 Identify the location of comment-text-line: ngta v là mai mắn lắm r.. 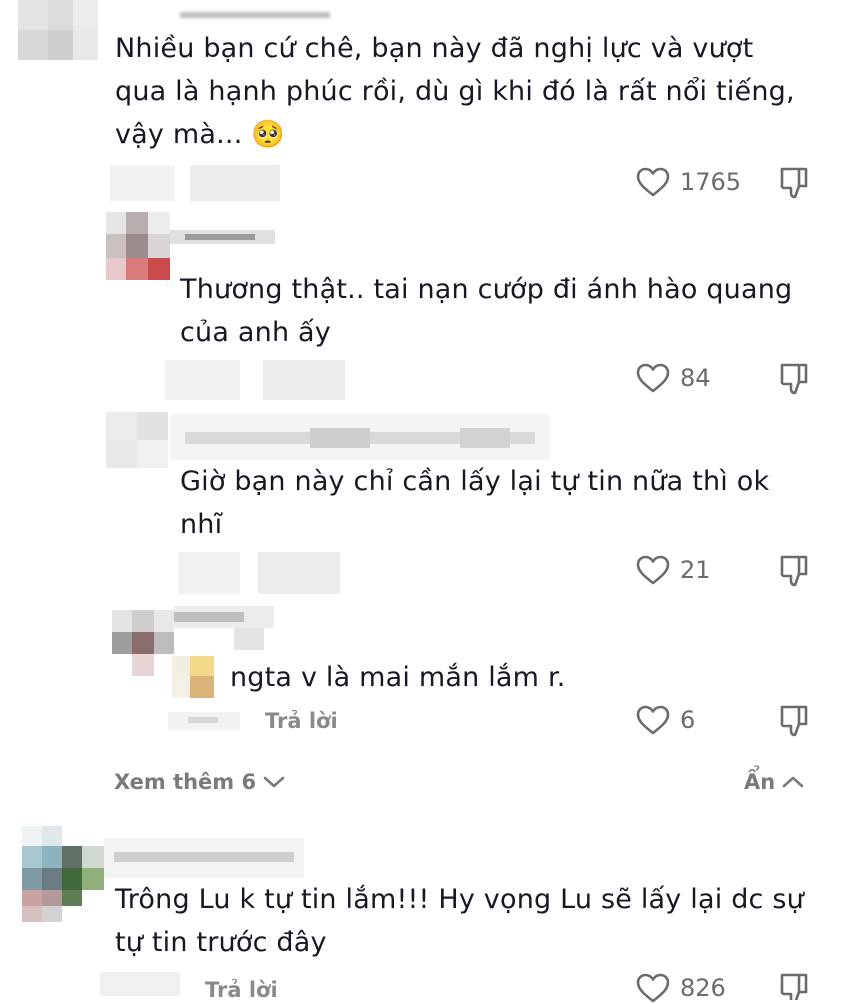
(398, 677).